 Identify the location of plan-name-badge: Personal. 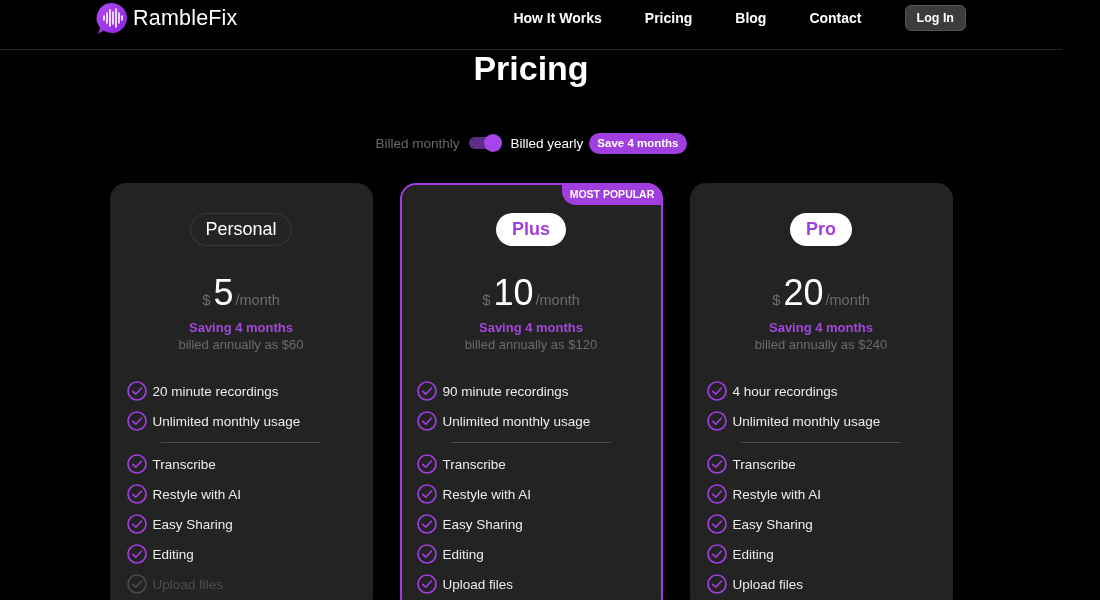
(241, 229).